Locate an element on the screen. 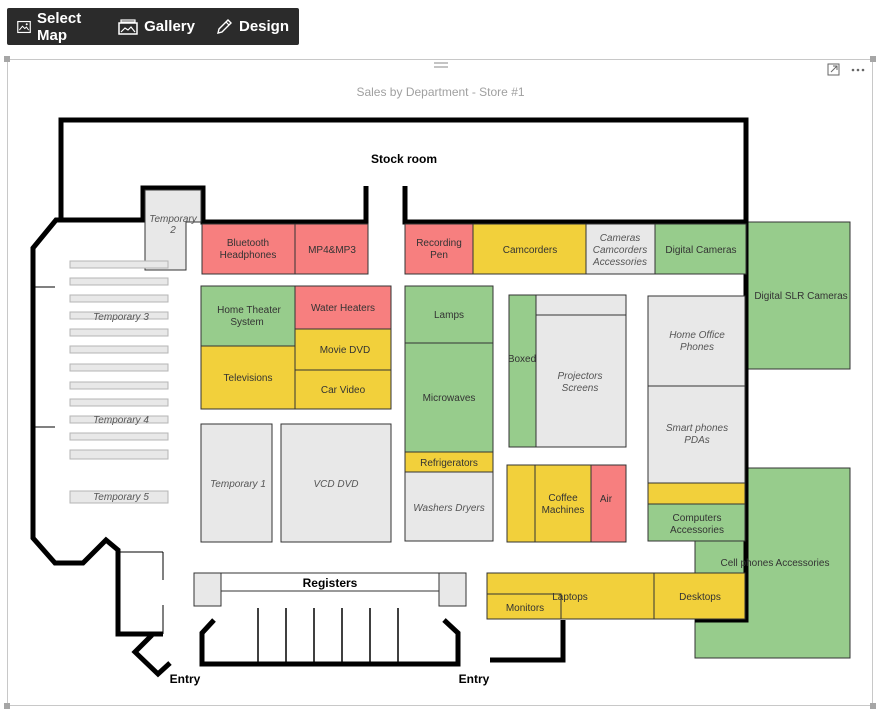 This screenshot has width=881, height=712. label-entry-left: Entry is located at coordinates (185, 679).